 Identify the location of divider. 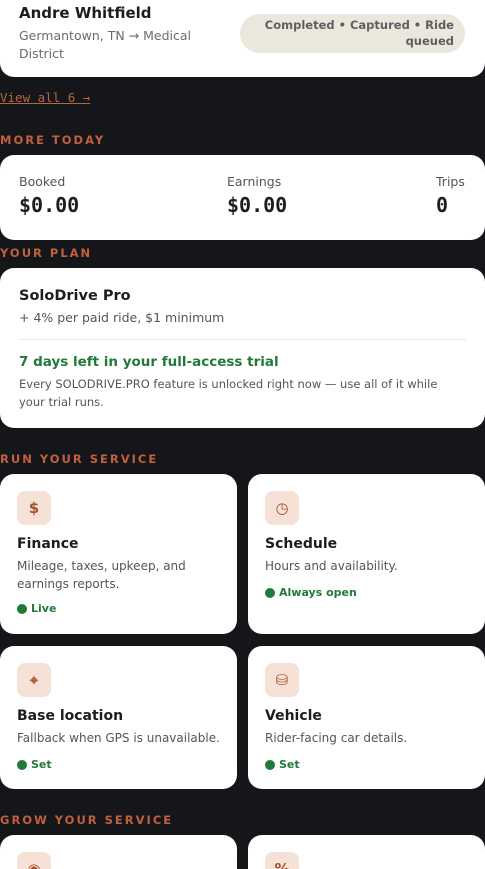
(242, 339).